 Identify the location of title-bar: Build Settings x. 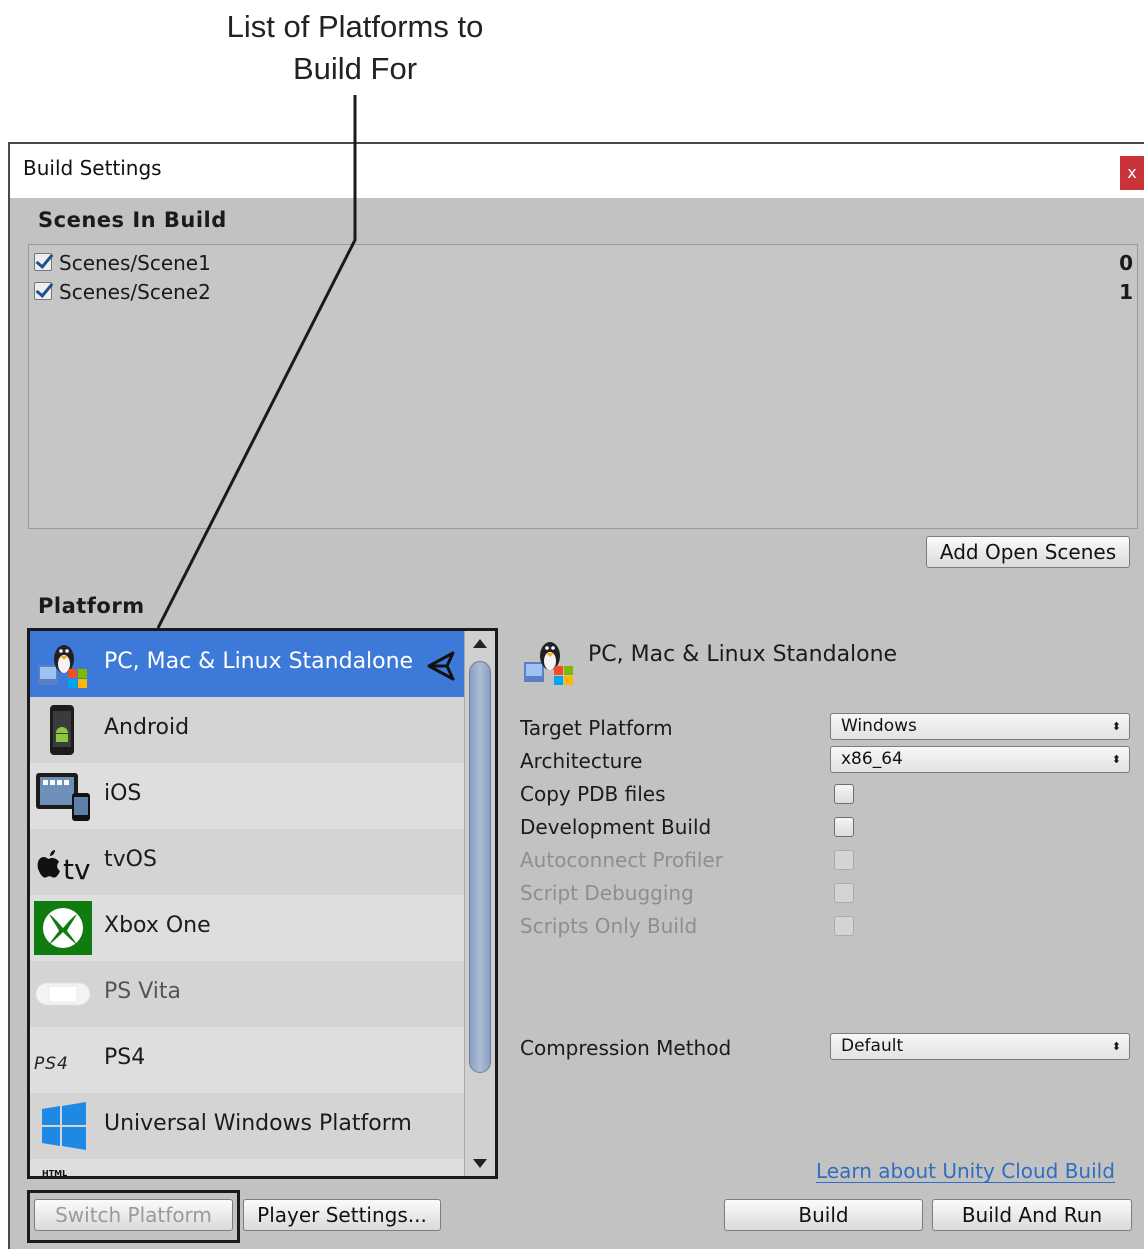
(577, 171).